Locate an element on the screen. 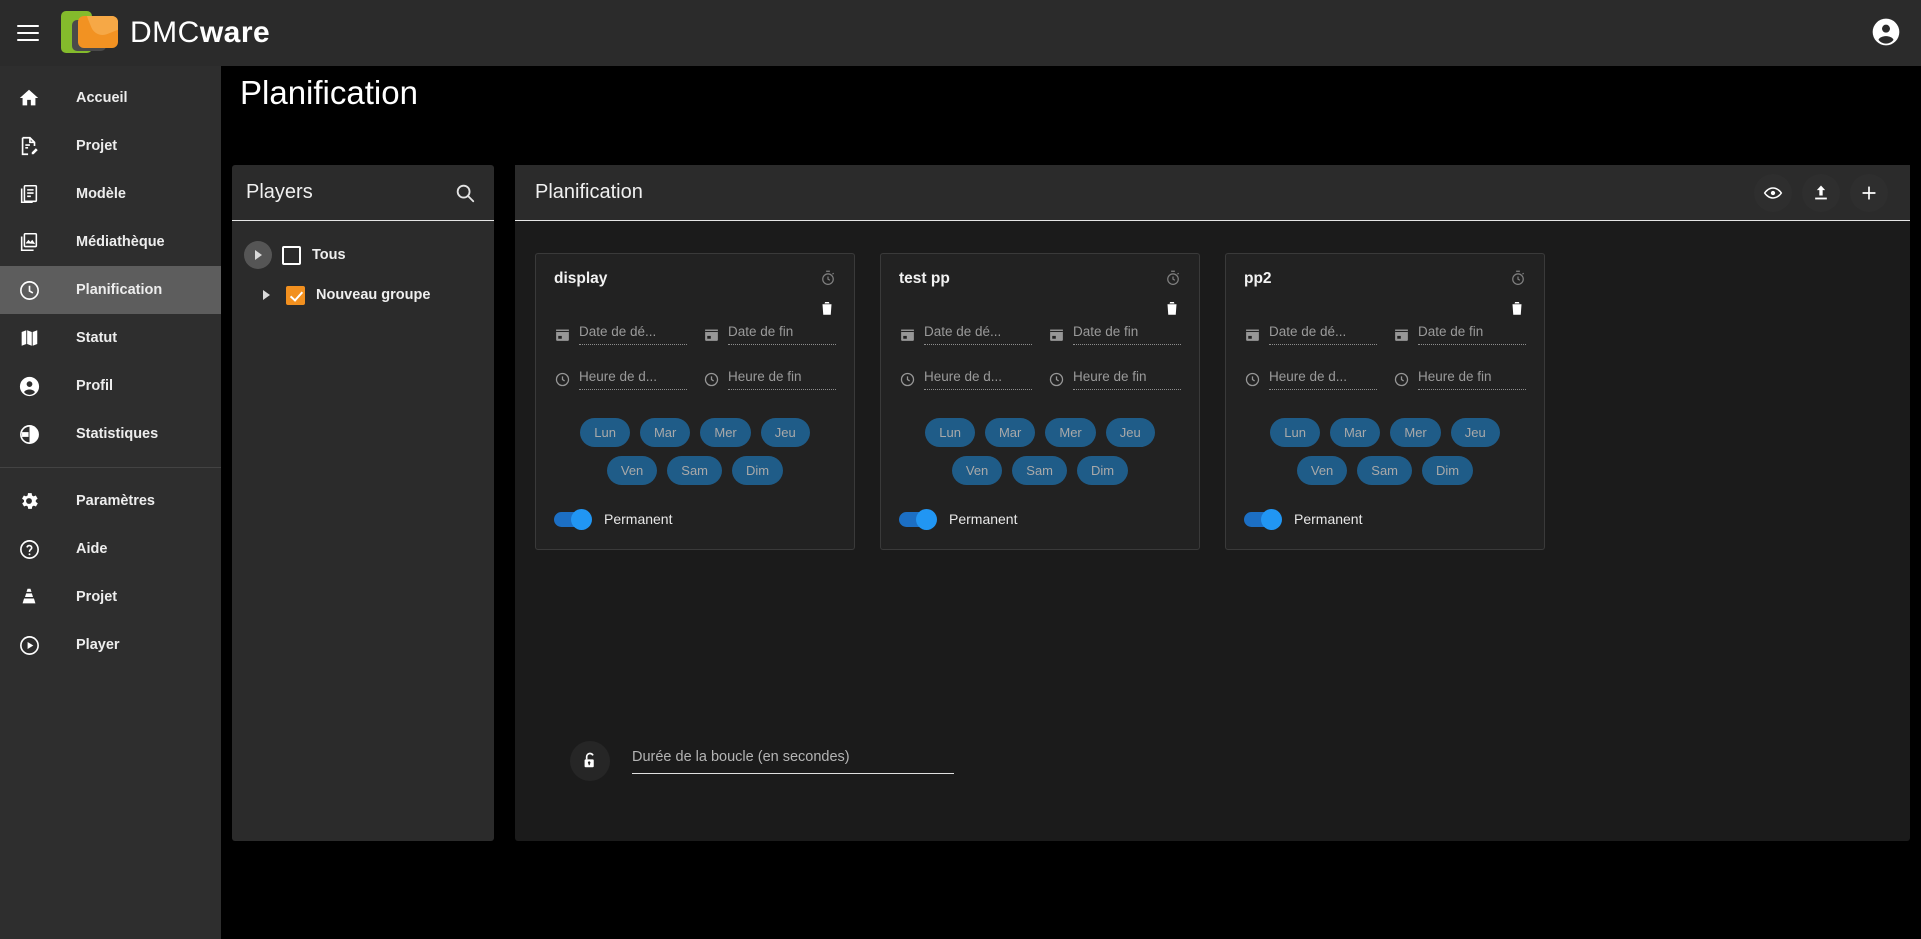  tree-item-tous: Tous is located at coordinates (363, 255).